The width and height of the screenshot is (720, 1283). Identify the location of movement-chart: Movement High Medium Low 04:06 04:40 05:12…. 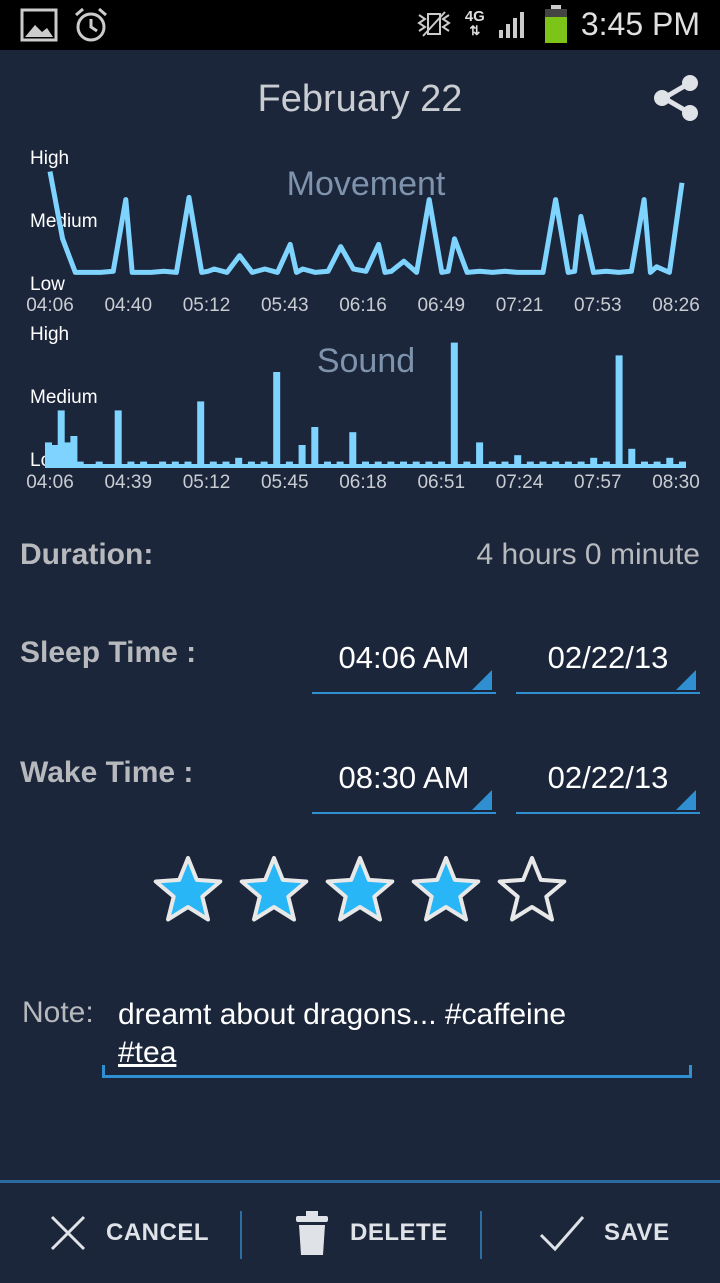
(360, 230).